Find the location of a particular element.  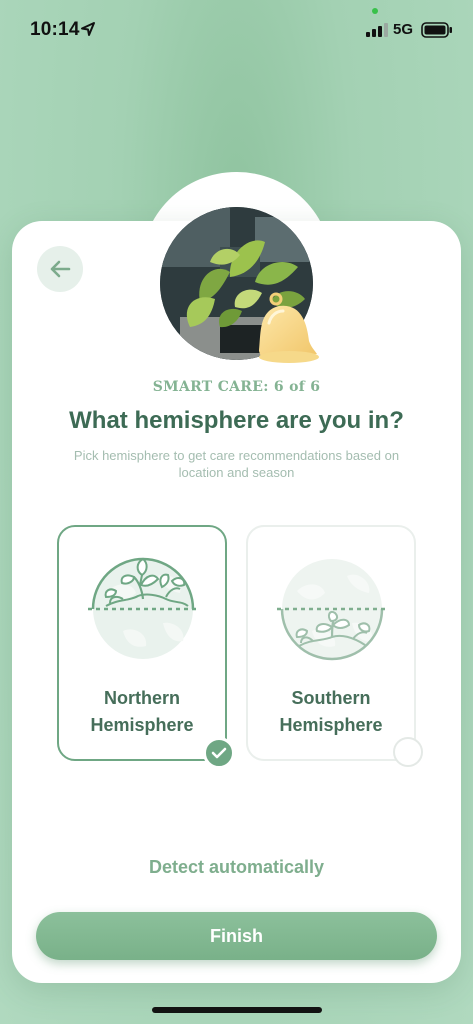

back-button is located at coordinates (60, 269).